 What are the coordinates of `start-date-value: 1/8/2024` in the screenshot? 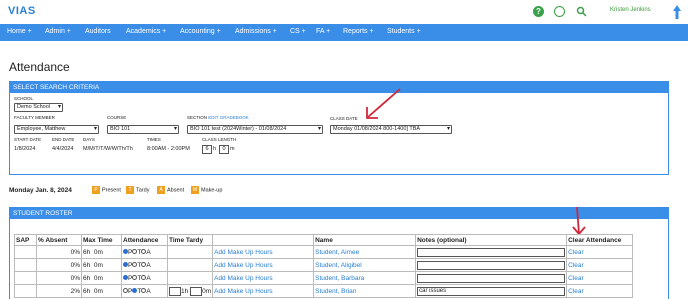 It's located at (25, 149).